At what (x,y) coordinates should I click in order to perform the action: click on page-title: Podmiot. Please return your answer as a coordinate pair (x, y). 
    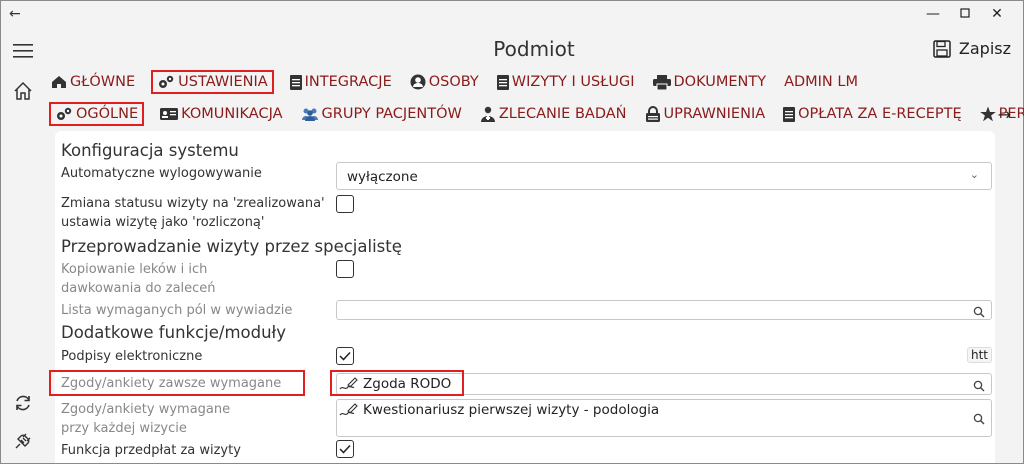
    Looking at the image, I should click on (534, 49).